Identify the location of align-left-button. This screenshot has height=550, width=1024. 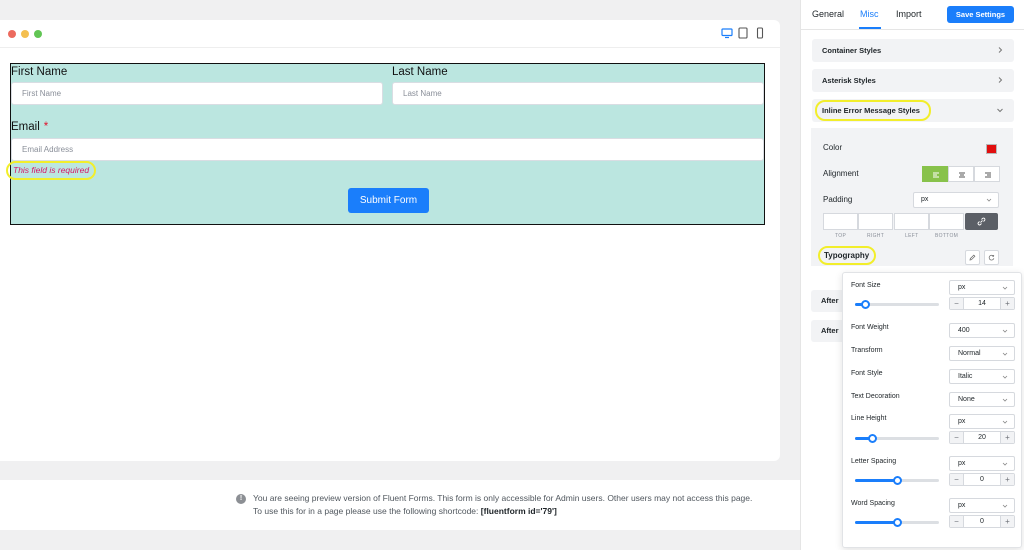
(935, 174).